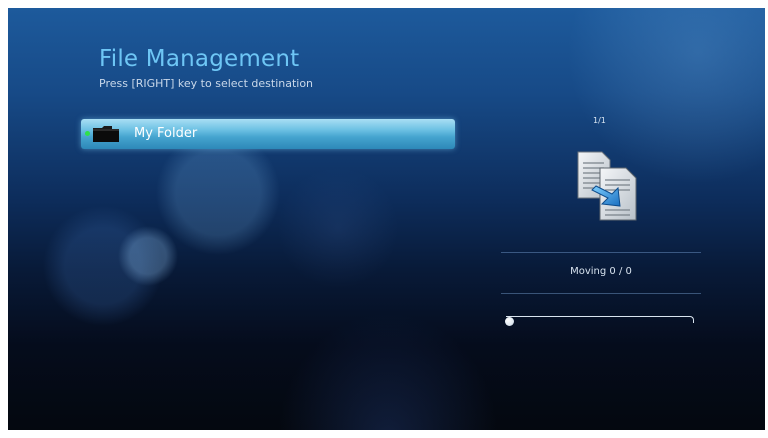  Describe the element at coordinates (206, 83) in the screenshot. I see `page-subtitle: Press [RIGHT] key to select destination` at that location.